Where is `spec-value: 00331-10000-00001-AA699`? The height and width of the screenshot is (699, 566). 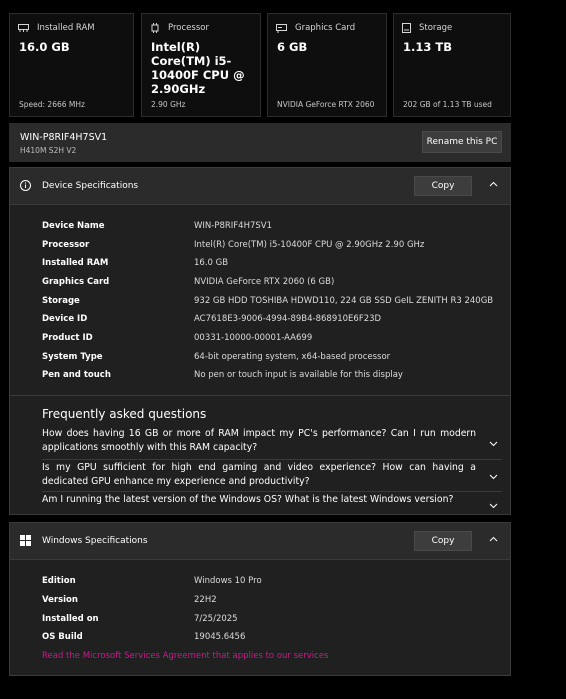 spec-value: 00331-10000-00001-AA699 is located at coordinates (253, 338).